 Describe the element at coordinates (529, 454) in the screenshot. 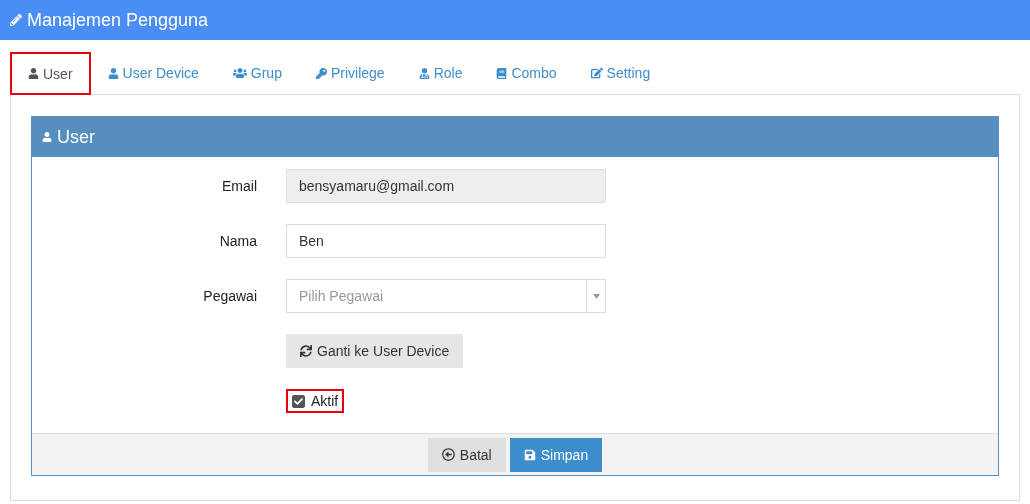

I see `save-icon` at that location.